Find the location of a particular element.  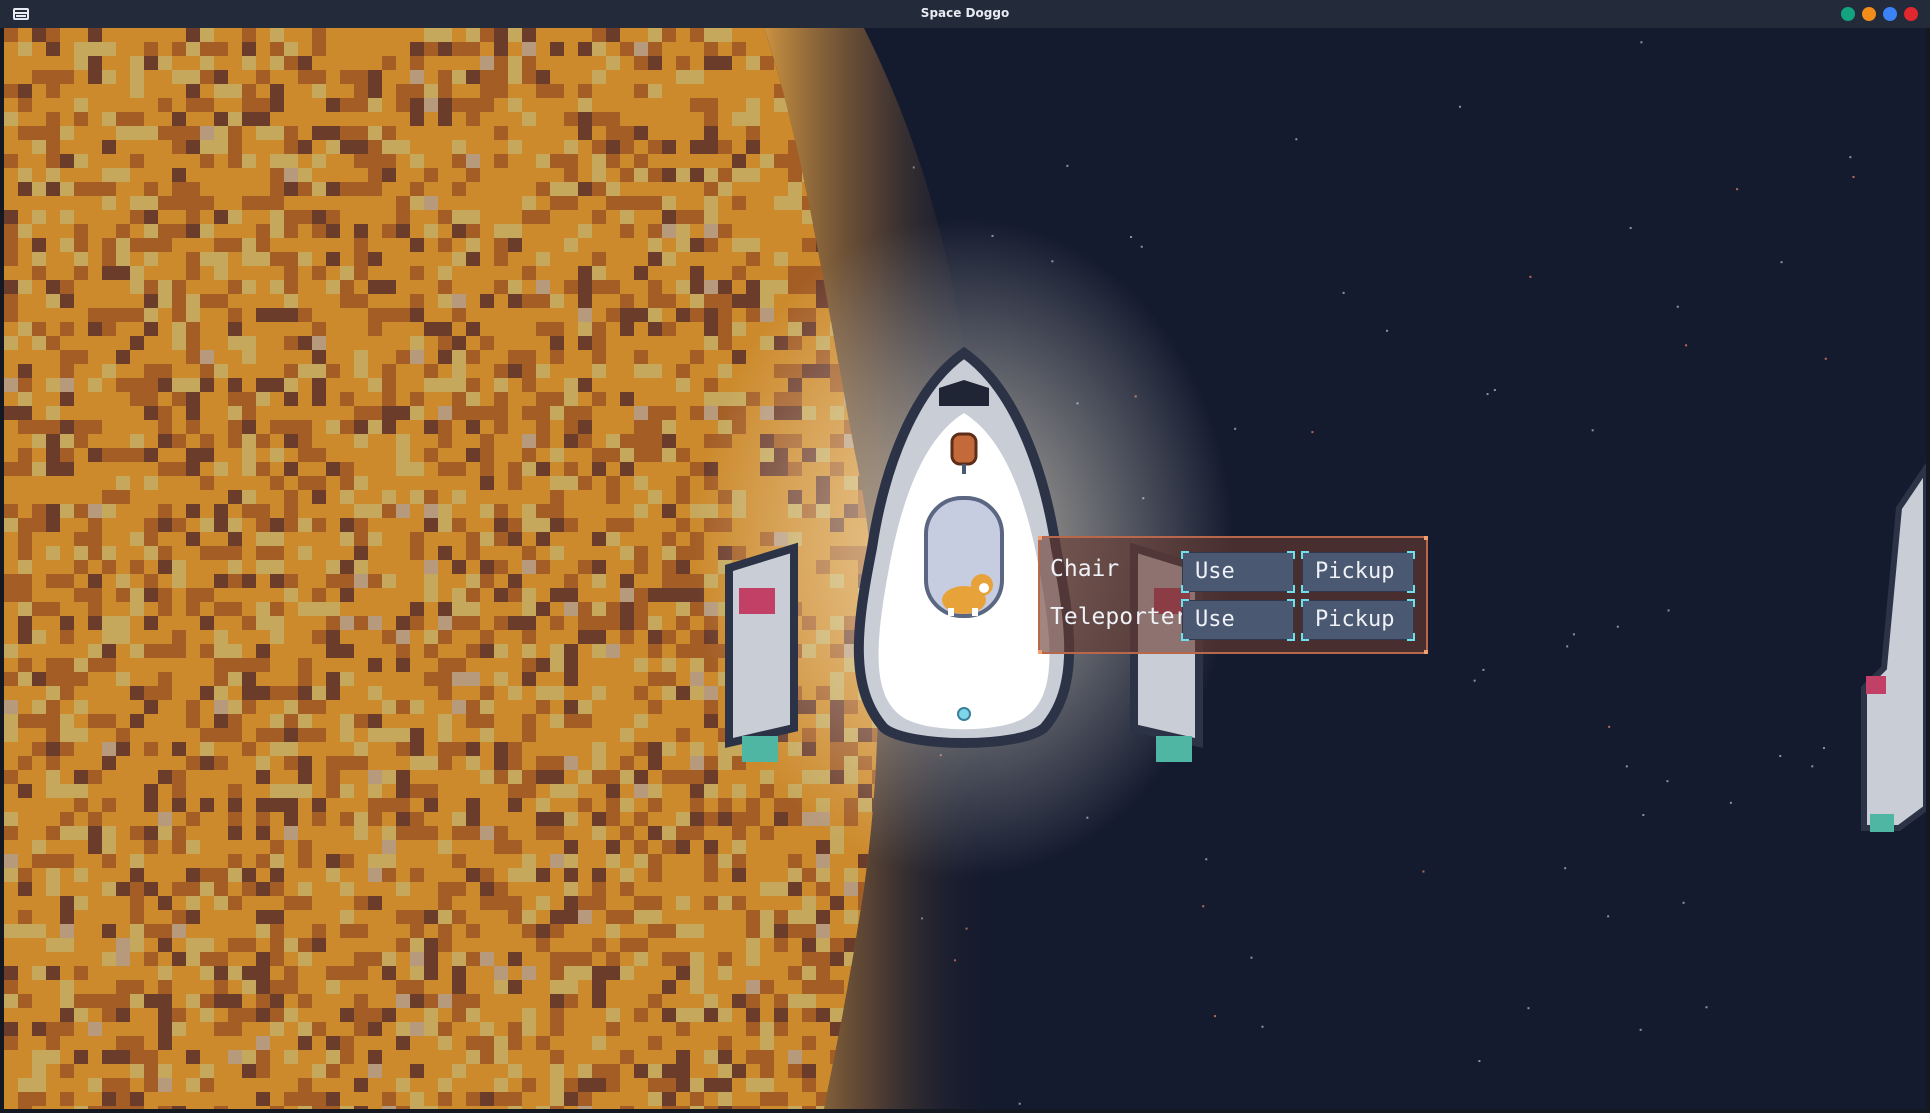

pilot-chair is located at coordinates (964, 449).